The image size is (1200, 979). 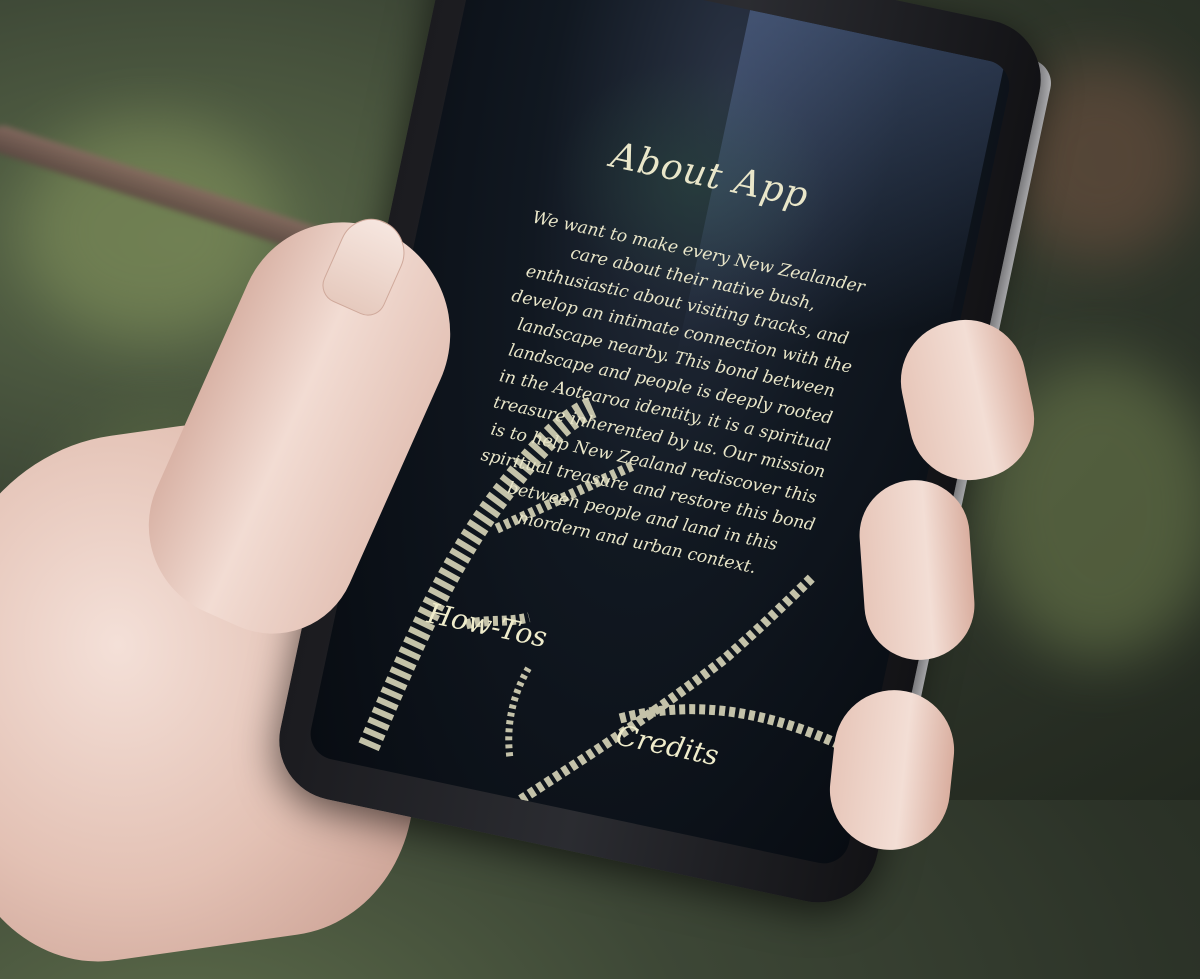 I want to click on howtos-link: How-Tos, so click(x=487, y=626).